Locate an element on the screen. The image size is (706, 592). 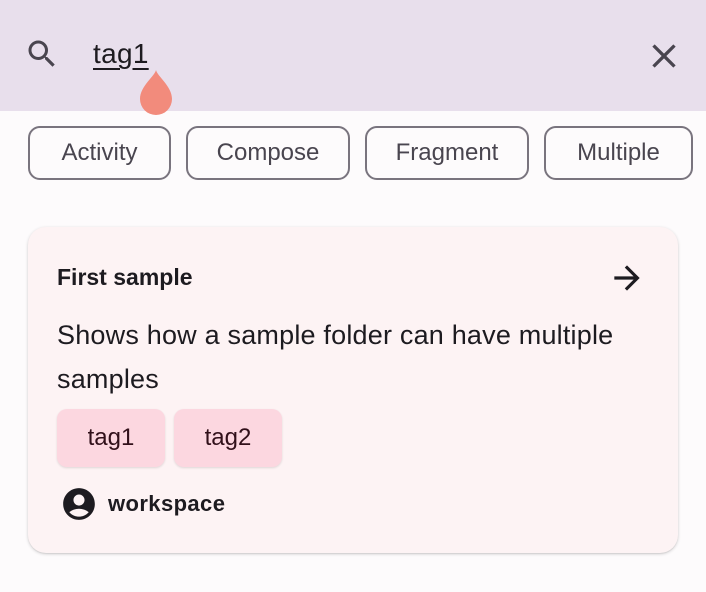
close-icon is located at coordinates (664, 56).